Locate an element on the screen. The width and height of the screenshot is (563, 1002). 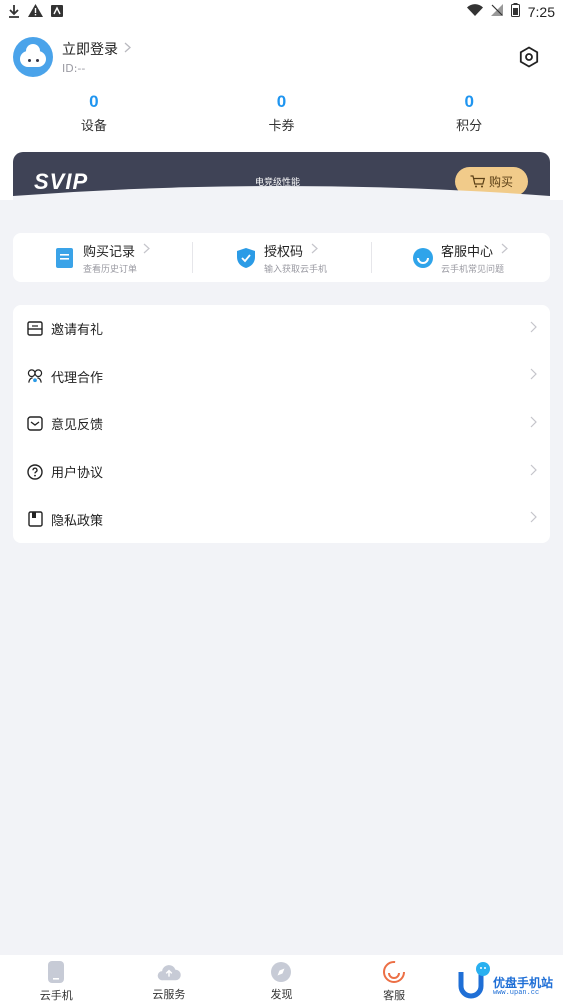
quick-title-row: 客服中心 is located at coordinates (474, 250).